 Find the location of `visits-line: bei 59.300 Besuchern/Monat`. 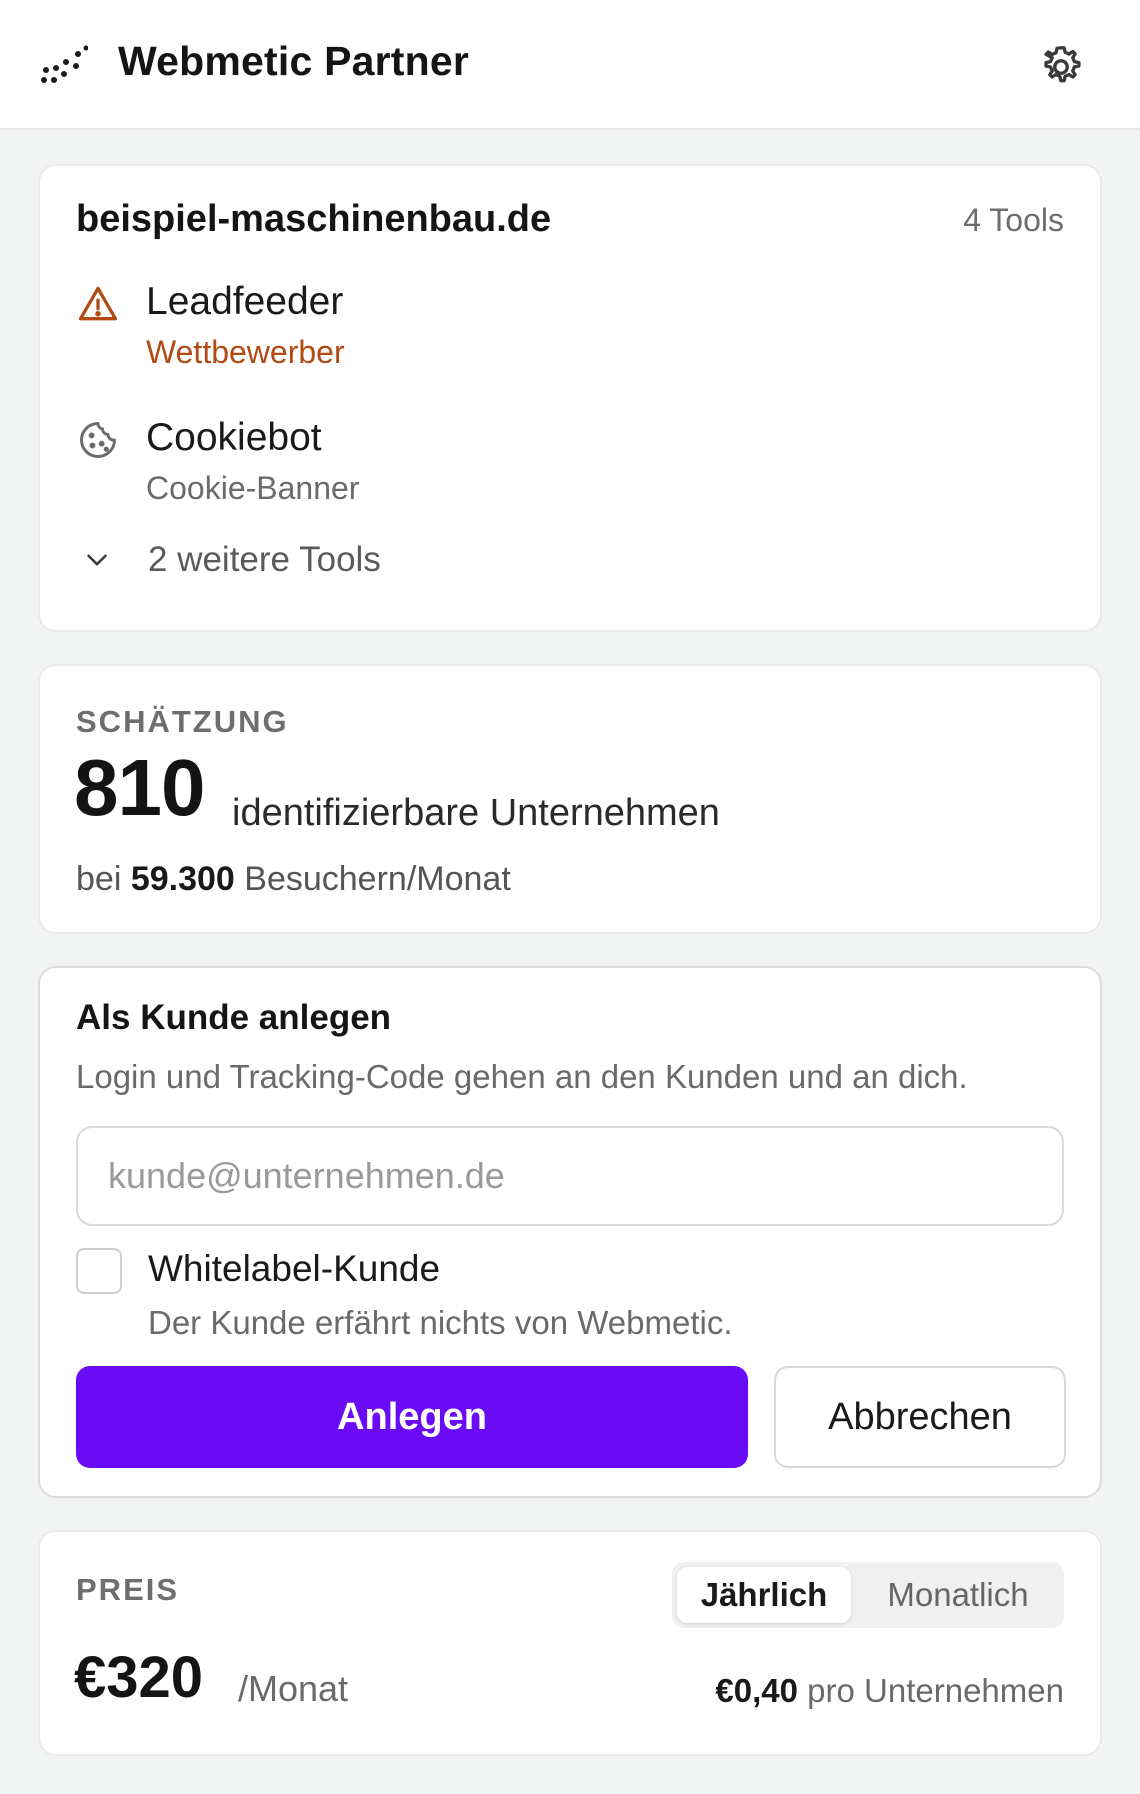

visits-line: bei 59.300 Besuchern/Monat is located at coordinates (293, 879).